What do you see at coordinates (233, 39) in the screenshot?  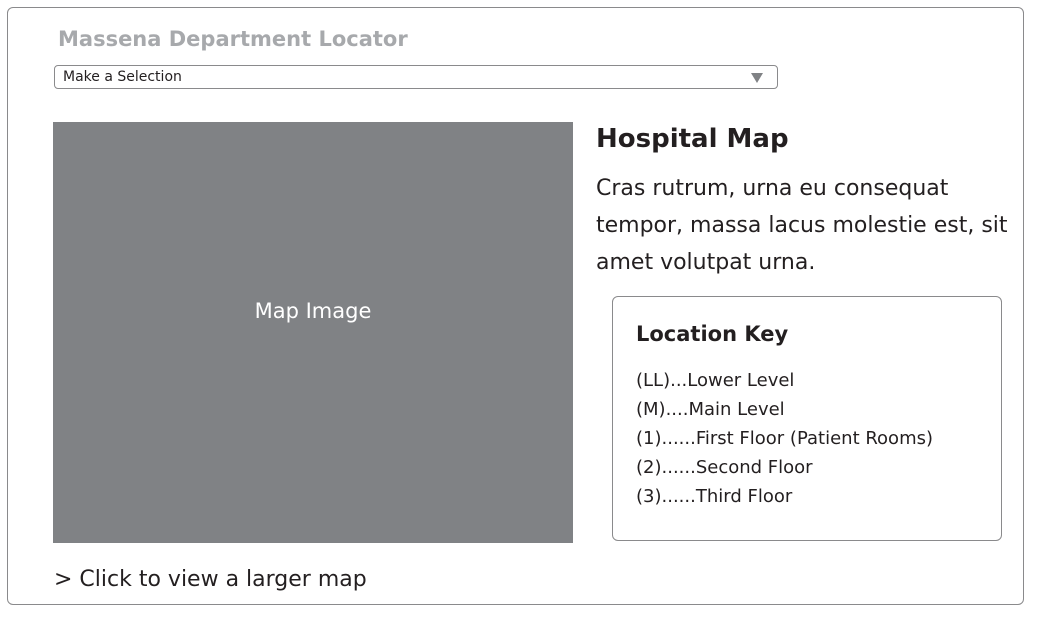 I see `page-title: Massena Department Locator` at bounding box center [233, 39].